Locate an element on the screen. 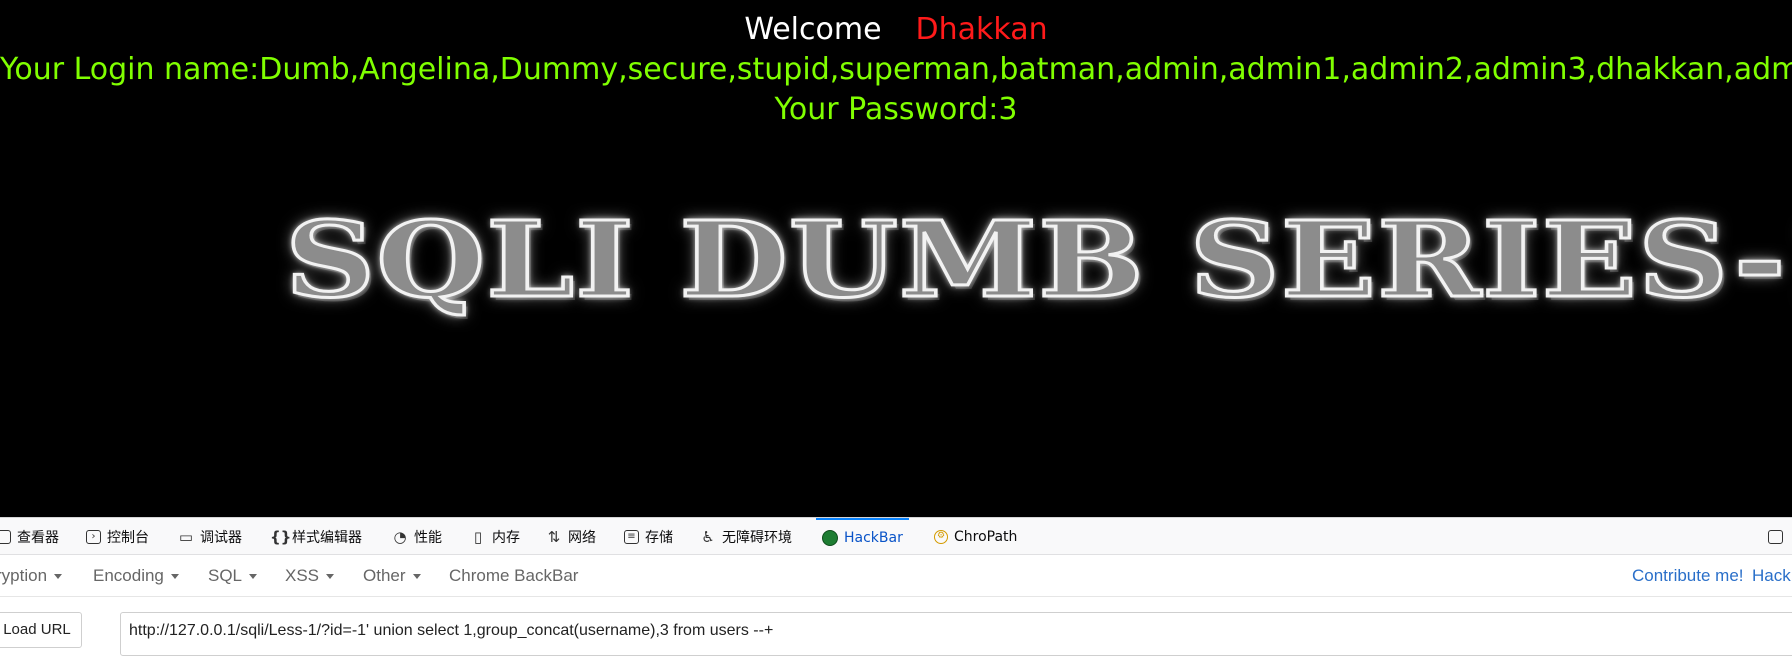 The height and width of the screenshot is (656, 1792). menu-encoding: Encoding is located at coordinates (136, 575).